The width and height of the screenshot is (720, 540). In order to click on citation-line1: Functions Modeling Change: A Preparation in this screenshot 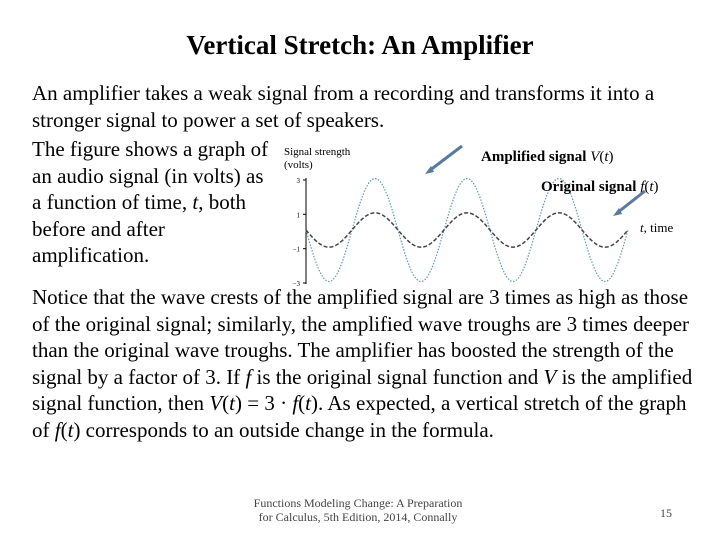, I will do `click(358, 503)`.